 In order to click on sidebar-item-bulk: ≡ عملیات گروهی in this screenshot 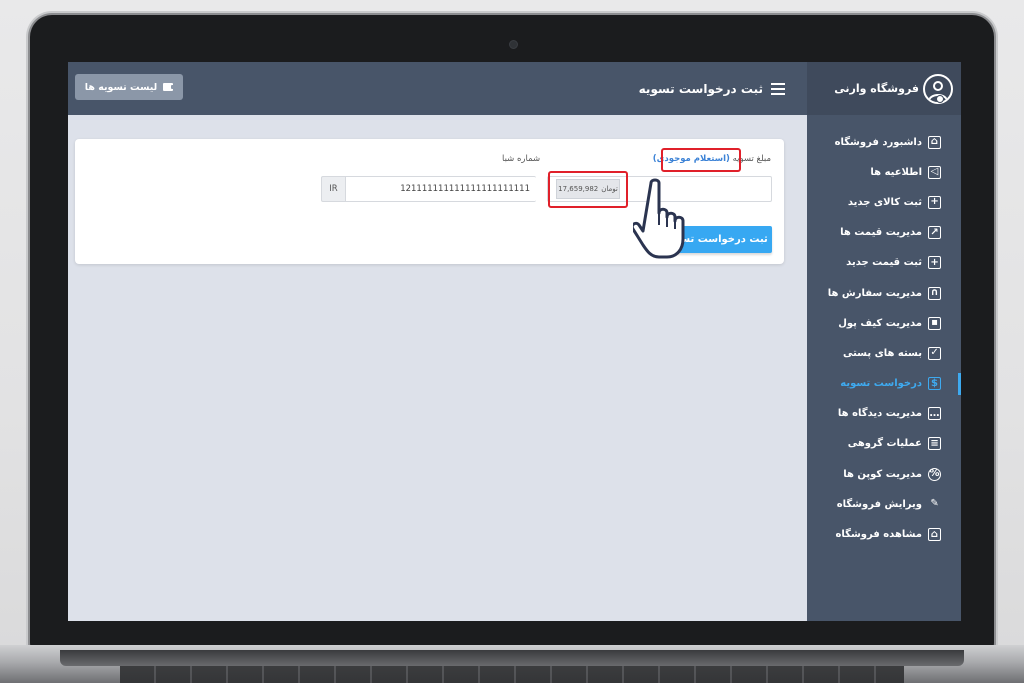, I will do `click(884, 444)`.